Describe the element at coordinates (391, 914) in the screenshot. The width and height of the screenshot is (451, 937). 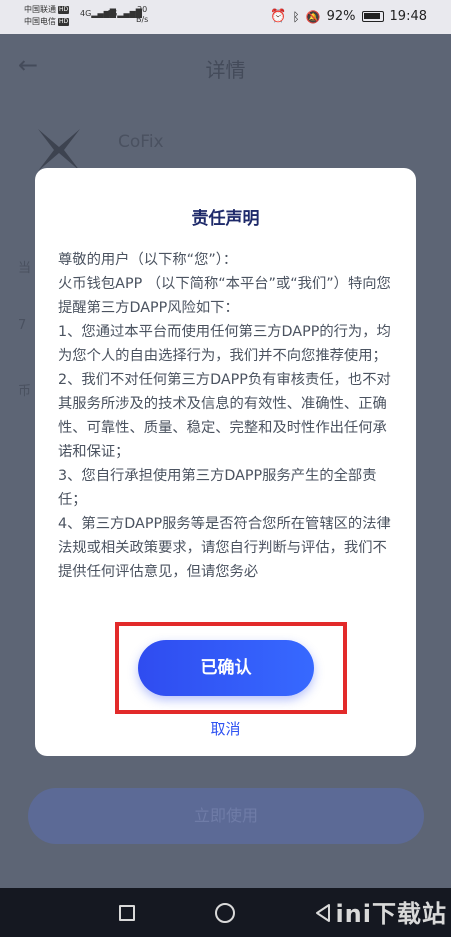
I see `watermark-text: ini下载站` at that location.